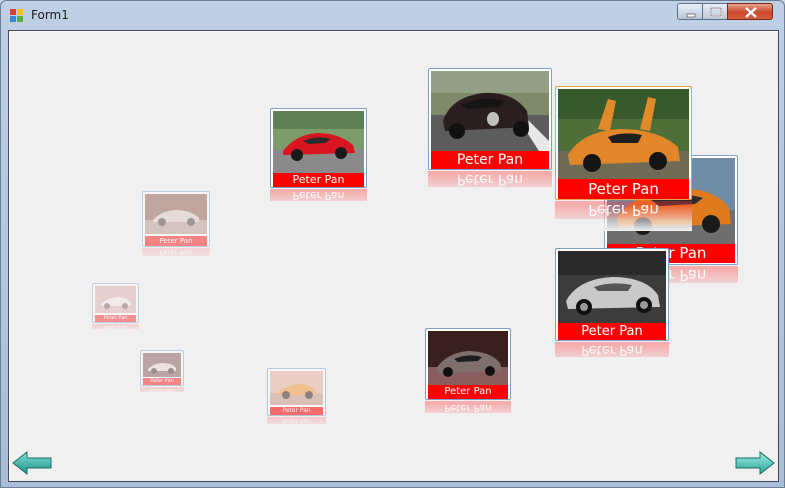 Image resolution: width=785 pixels, height=488 pixels. What do you see at coordinates (755, 463) in the screenshot?
I see `right-arrow-icon` at bounding box center [755, 463].